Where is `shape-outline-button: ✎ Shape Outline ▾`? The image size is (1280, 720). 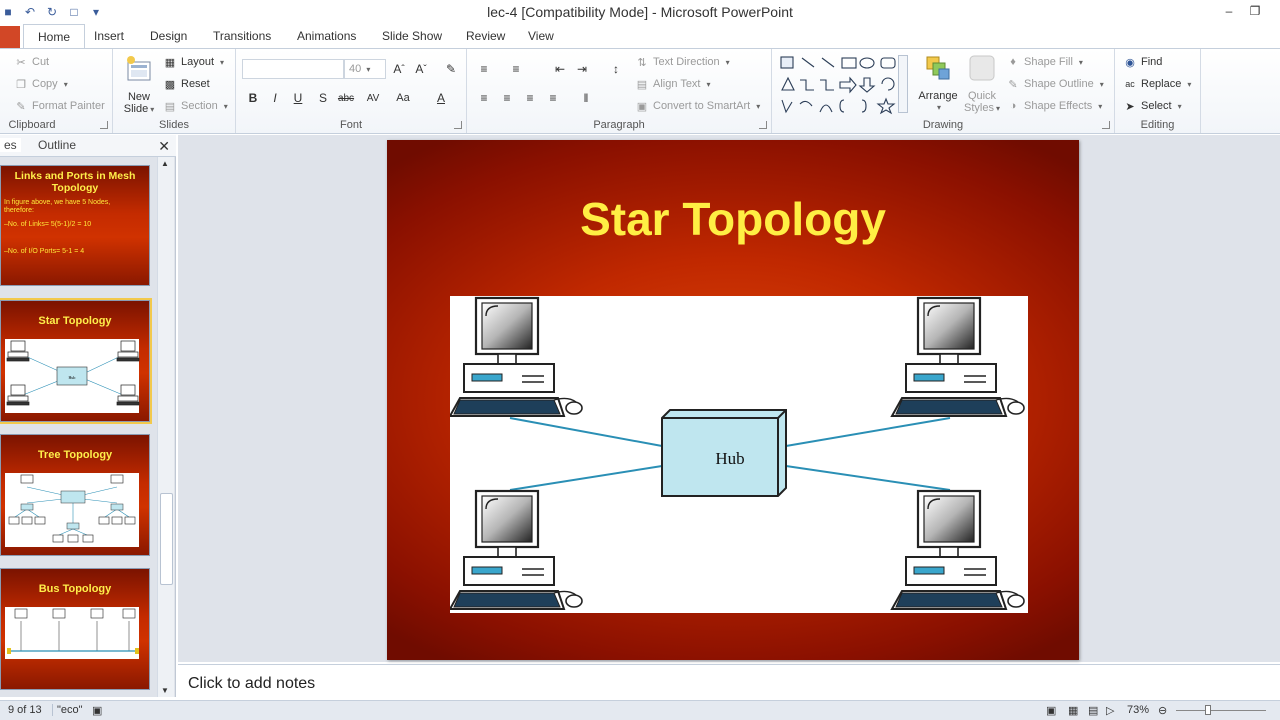 shape-outline-button: ✎ Shape Outline ▾ is located at coordinates (1054, 84).